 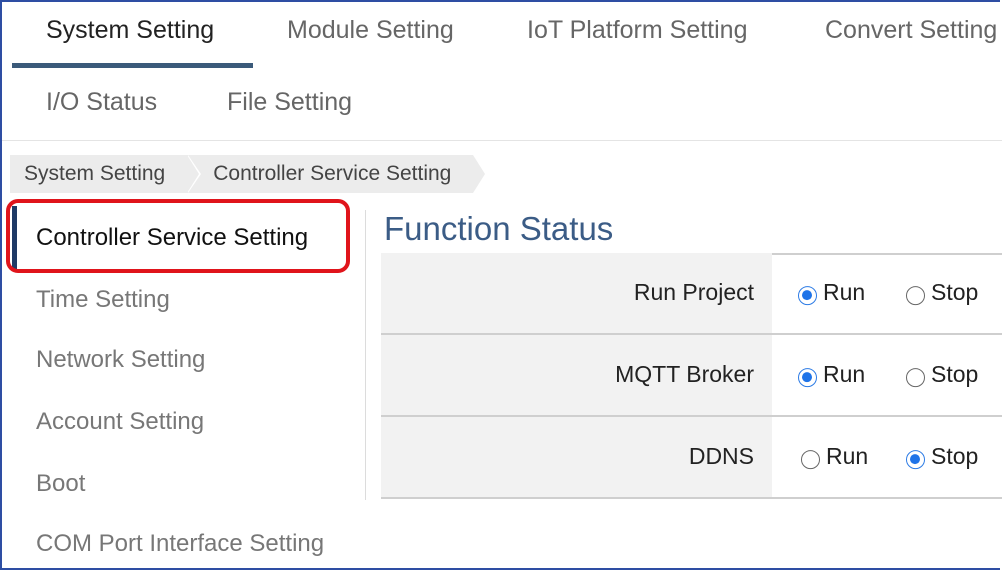 I want to click on tab-module-setting: Module Setting, so click(x=370, y=30).